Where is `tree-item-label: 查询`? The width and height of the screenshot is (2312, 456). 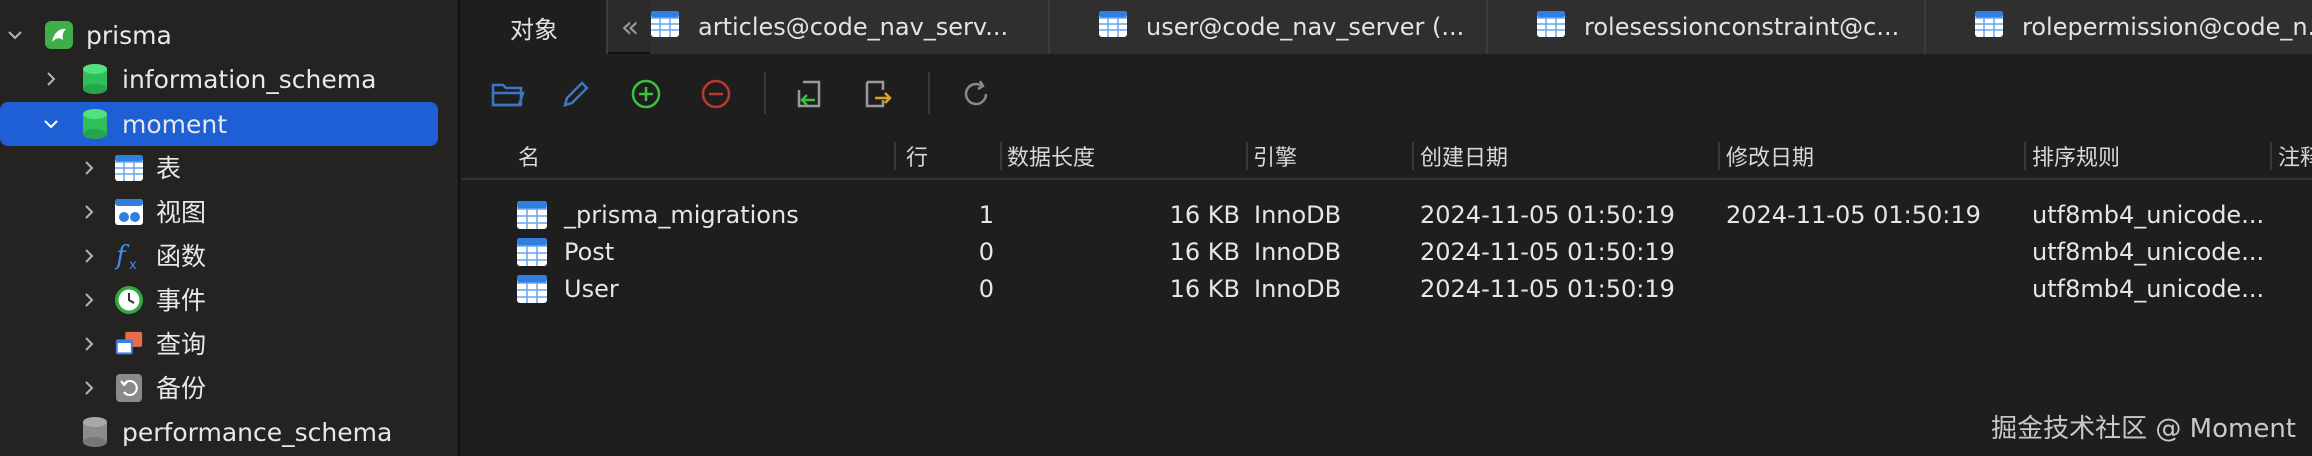
tree-item-label: 查询 is located at coordinates (181, 344).